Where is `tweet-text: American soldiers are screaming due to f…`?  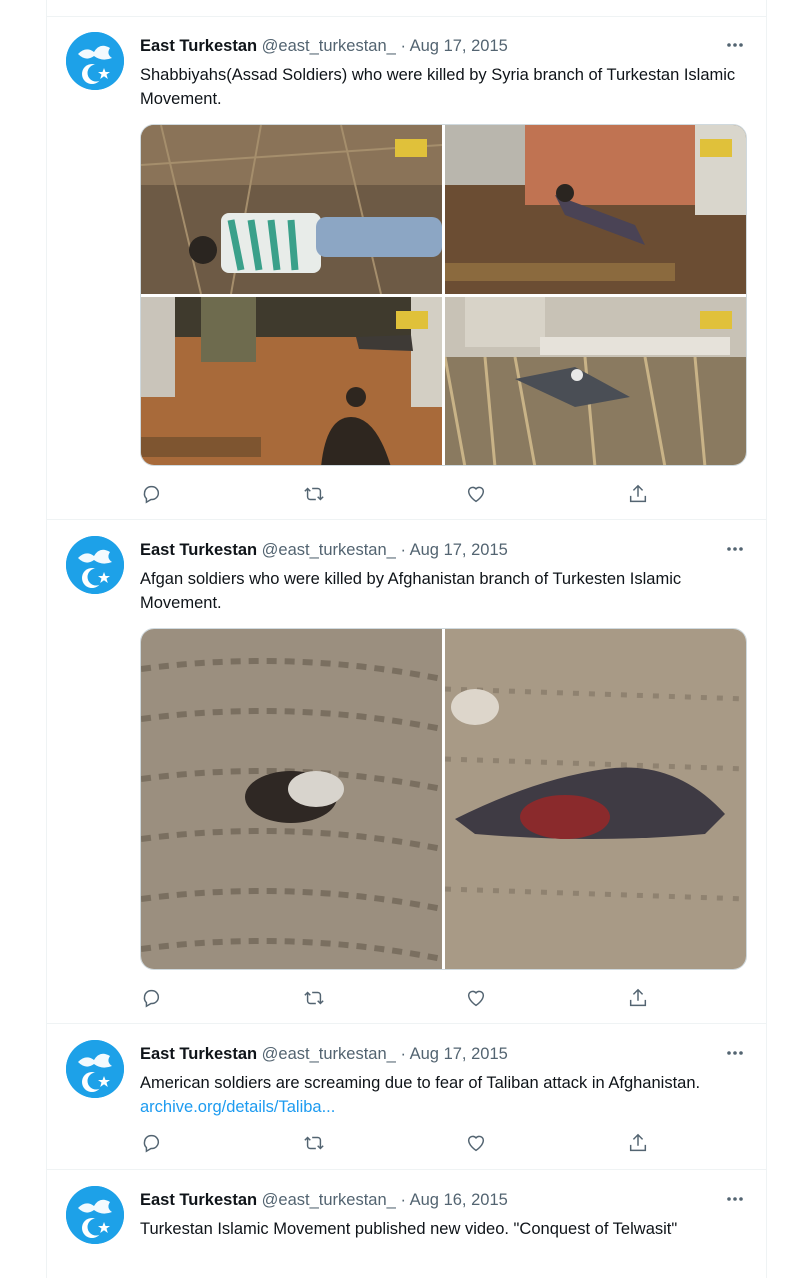 tweet-text: American soldiers are screaming due to f… is located at coordinates (440, 1095).